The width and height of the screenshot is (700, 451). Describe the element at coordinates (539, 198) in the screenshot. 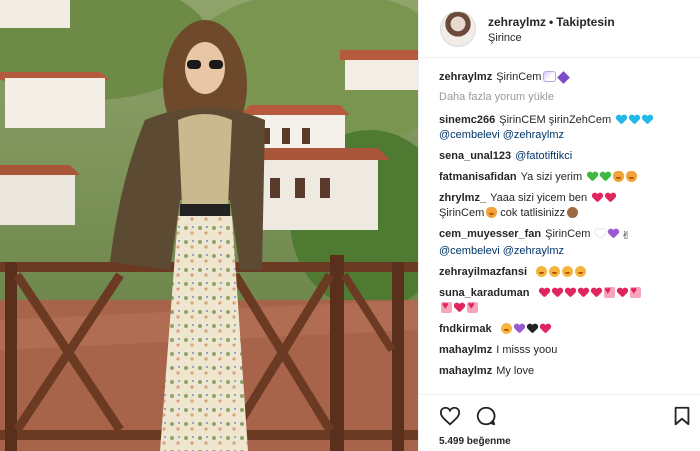

I see `comment-text: Yaaa sizi yicem ben` at that location.